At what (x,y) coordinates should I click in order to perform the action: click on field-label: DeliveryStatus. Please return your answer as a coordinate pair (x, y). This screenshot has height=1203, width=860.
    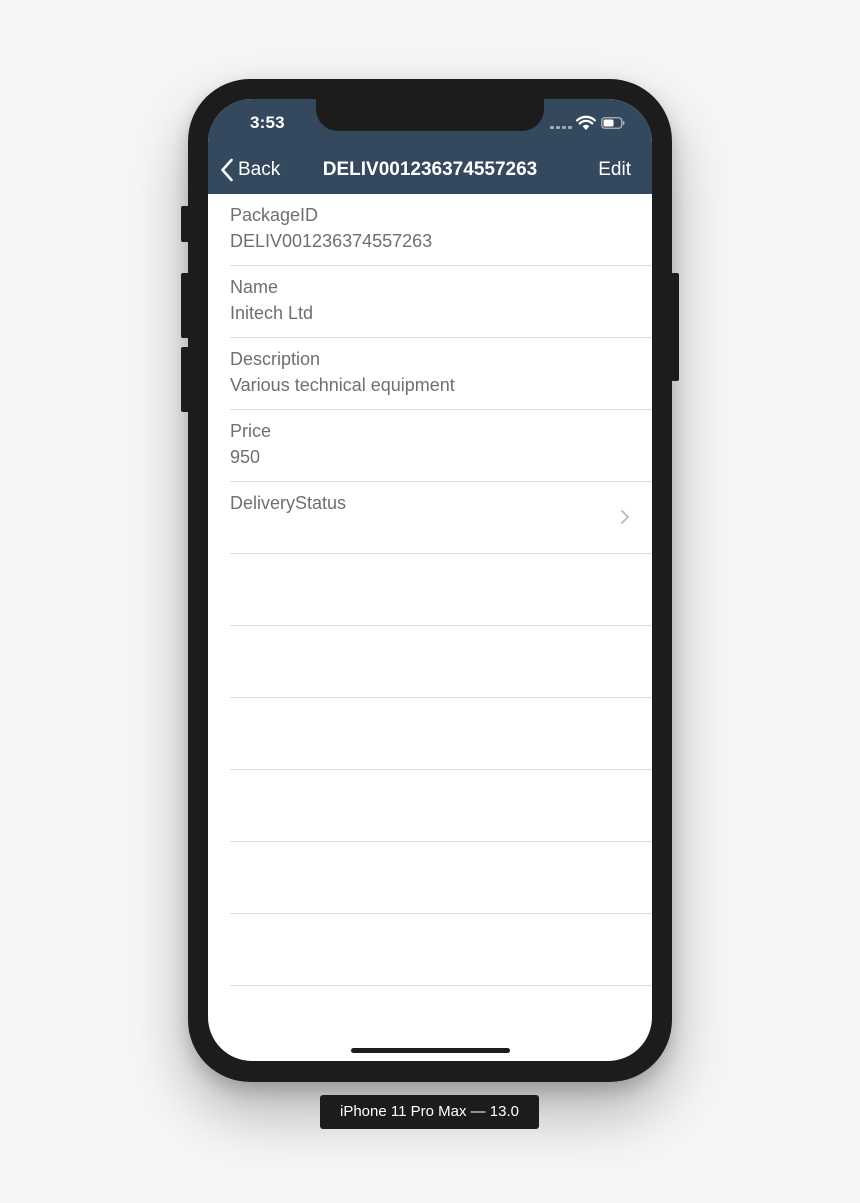
    Looking at the image, I should click on (288, 503).